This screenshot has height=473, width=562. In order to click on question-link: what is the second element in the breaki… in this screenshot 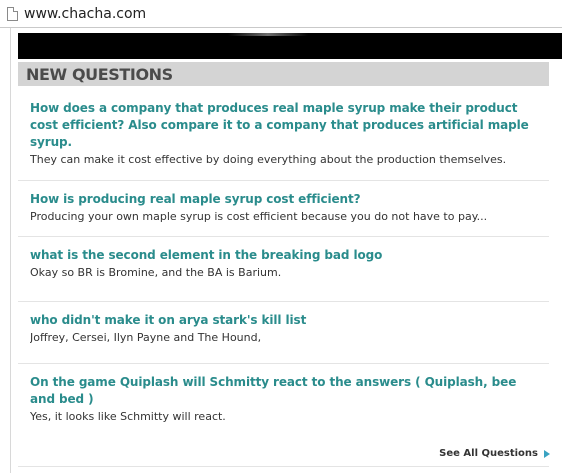, I will do `click(284, 255)`.